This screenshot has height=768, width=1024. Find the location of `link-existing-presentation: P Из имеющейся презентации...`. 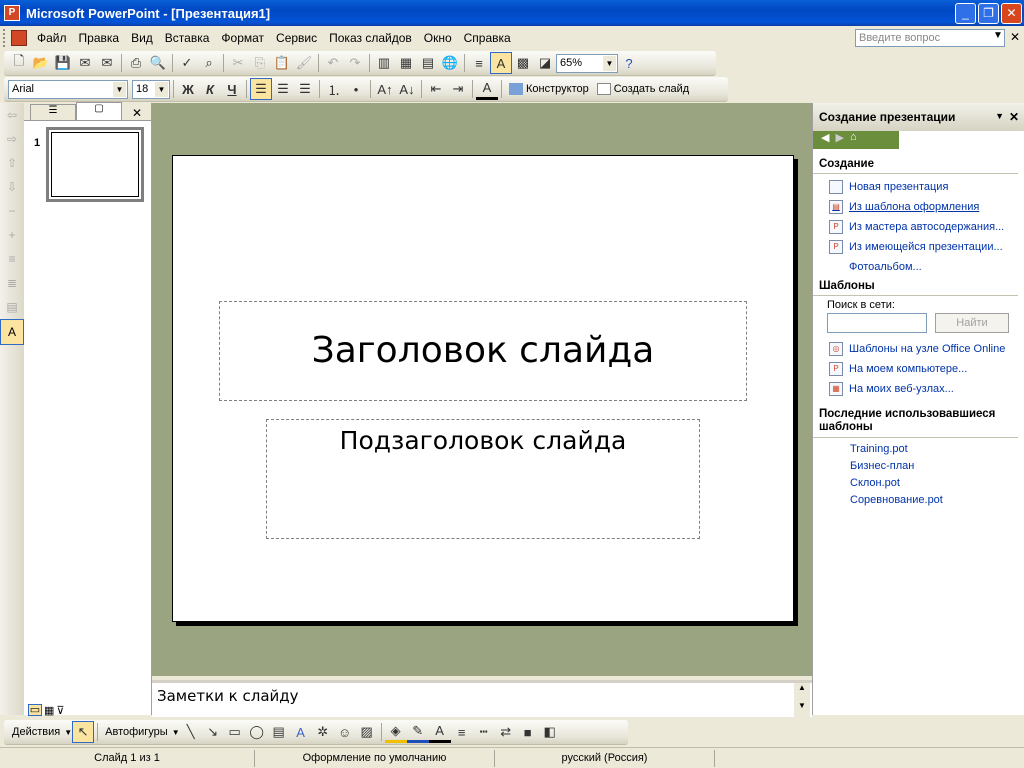

link-existing-presentation: P Из имеющейся презентации... is located at coordinates (918, 247).